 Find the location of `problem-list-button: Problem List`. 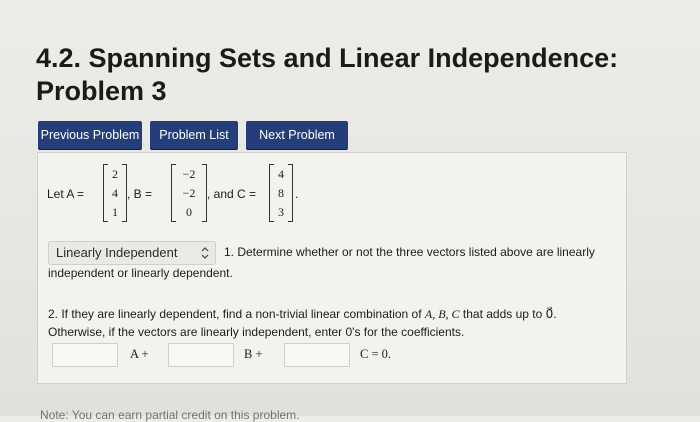

problem-list-button: Problem List is located at coordinates (194, 135).